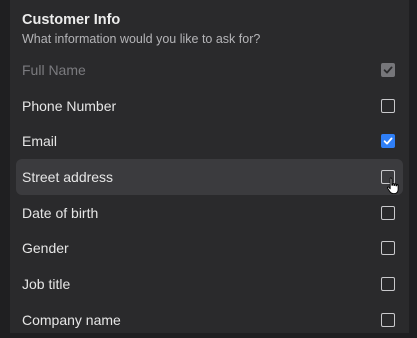  What do you see at coordinates (209, 213) in the screenshot?
I see `field-option-date-of-birth: Date of birth` at bounding box center [209, 213].